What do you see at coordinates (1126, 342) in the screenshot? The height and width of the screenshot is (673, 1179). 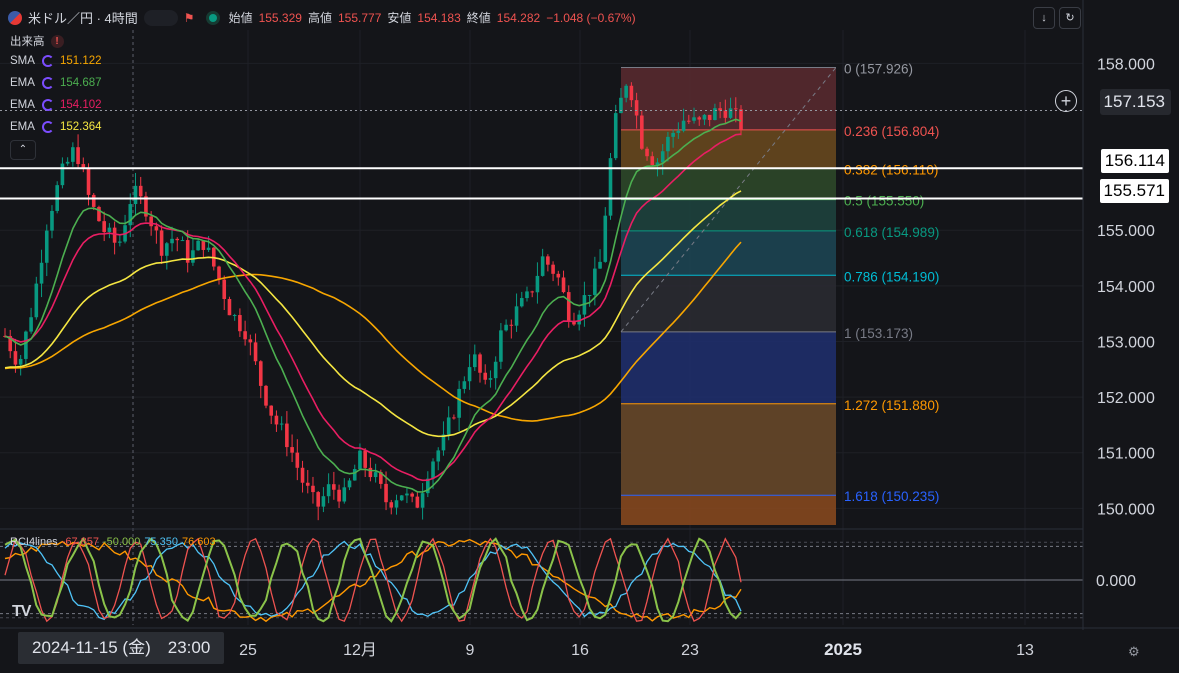 I see `price-tick-label: 153.000` at bounding box center [1126, 342].